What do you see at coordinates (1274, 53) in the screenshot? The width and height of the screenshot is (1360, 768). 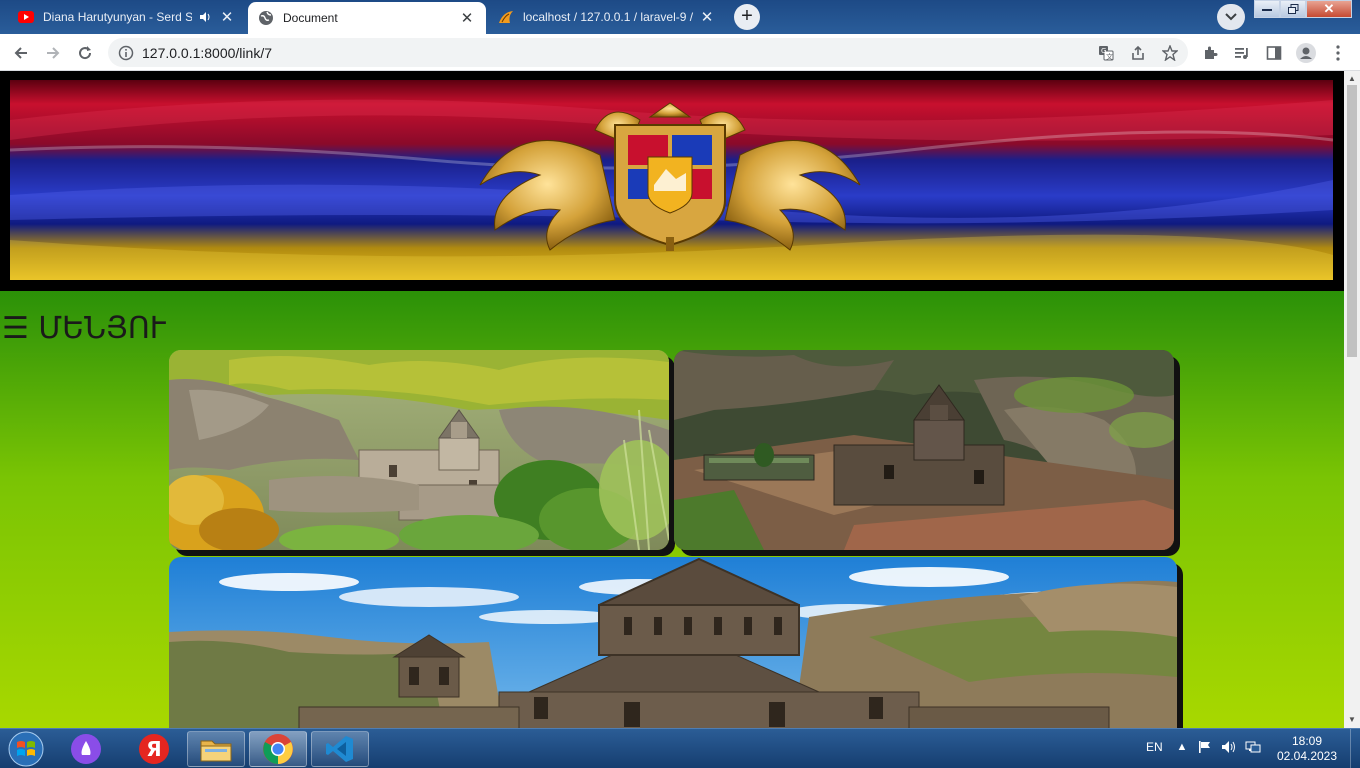 I see `side-panel-icon` at bounding box center [1274, 53].